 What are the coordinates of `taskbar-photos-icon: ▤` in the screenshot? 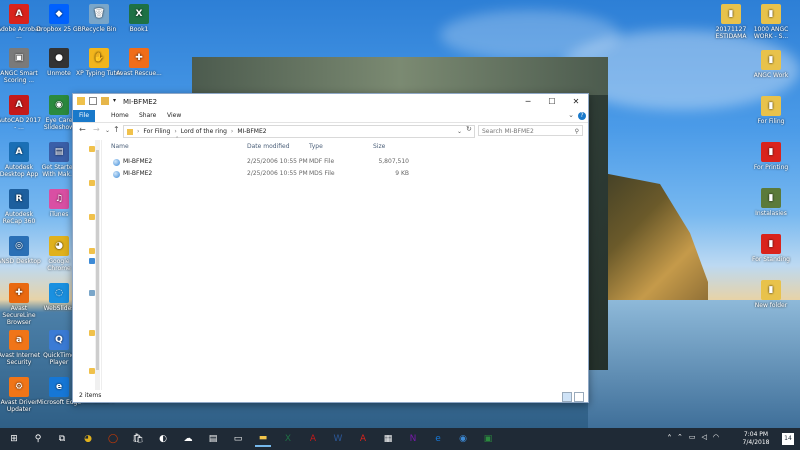 It's located at (213, 439).